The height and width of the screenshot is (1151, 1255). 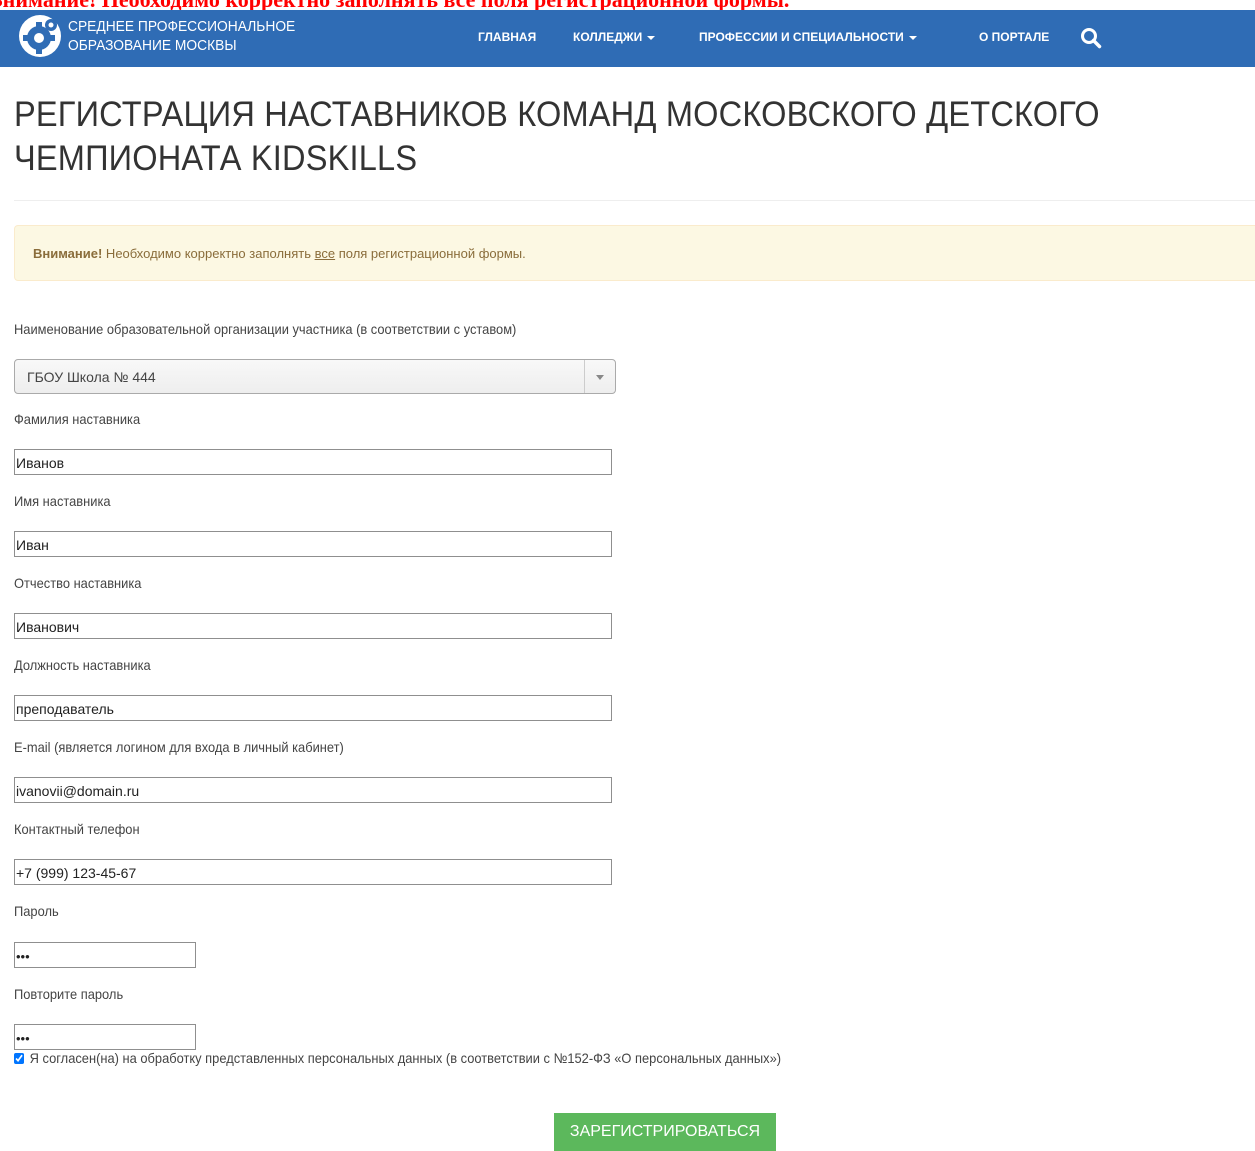 I want to click on nav-item-colleges-label: КОЛЛЕДЖИ, so click(x=608, y=37).